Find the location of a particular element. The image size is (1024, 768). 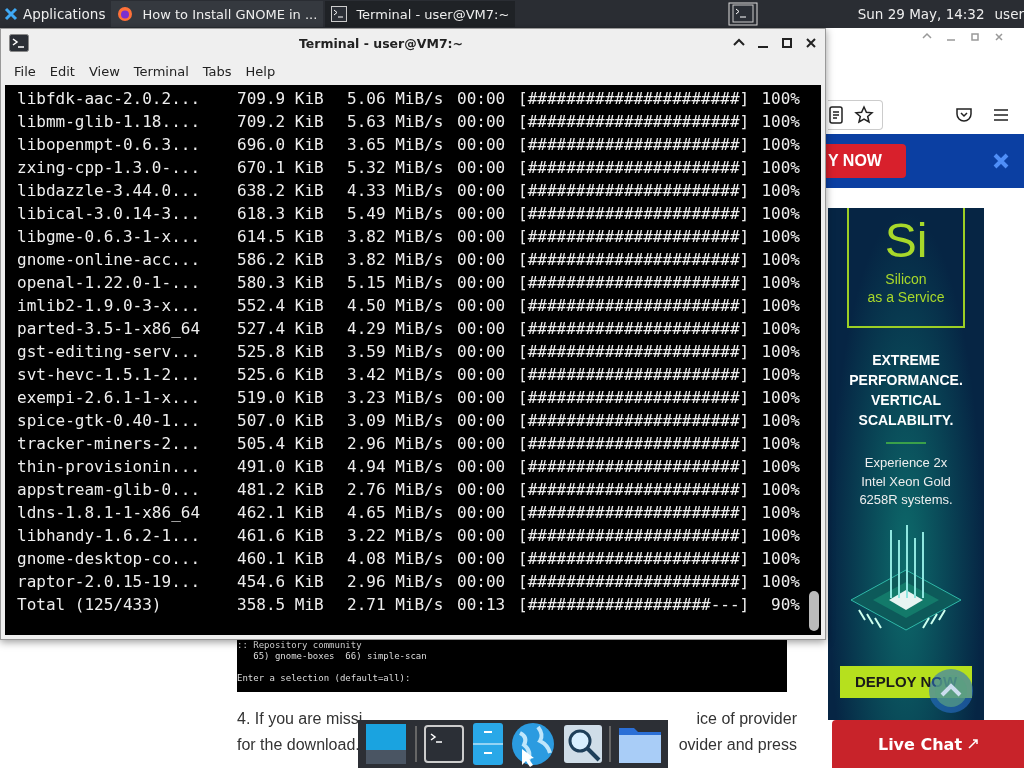

download-size: 586.2 KiB is located at coordinates (281, 259).